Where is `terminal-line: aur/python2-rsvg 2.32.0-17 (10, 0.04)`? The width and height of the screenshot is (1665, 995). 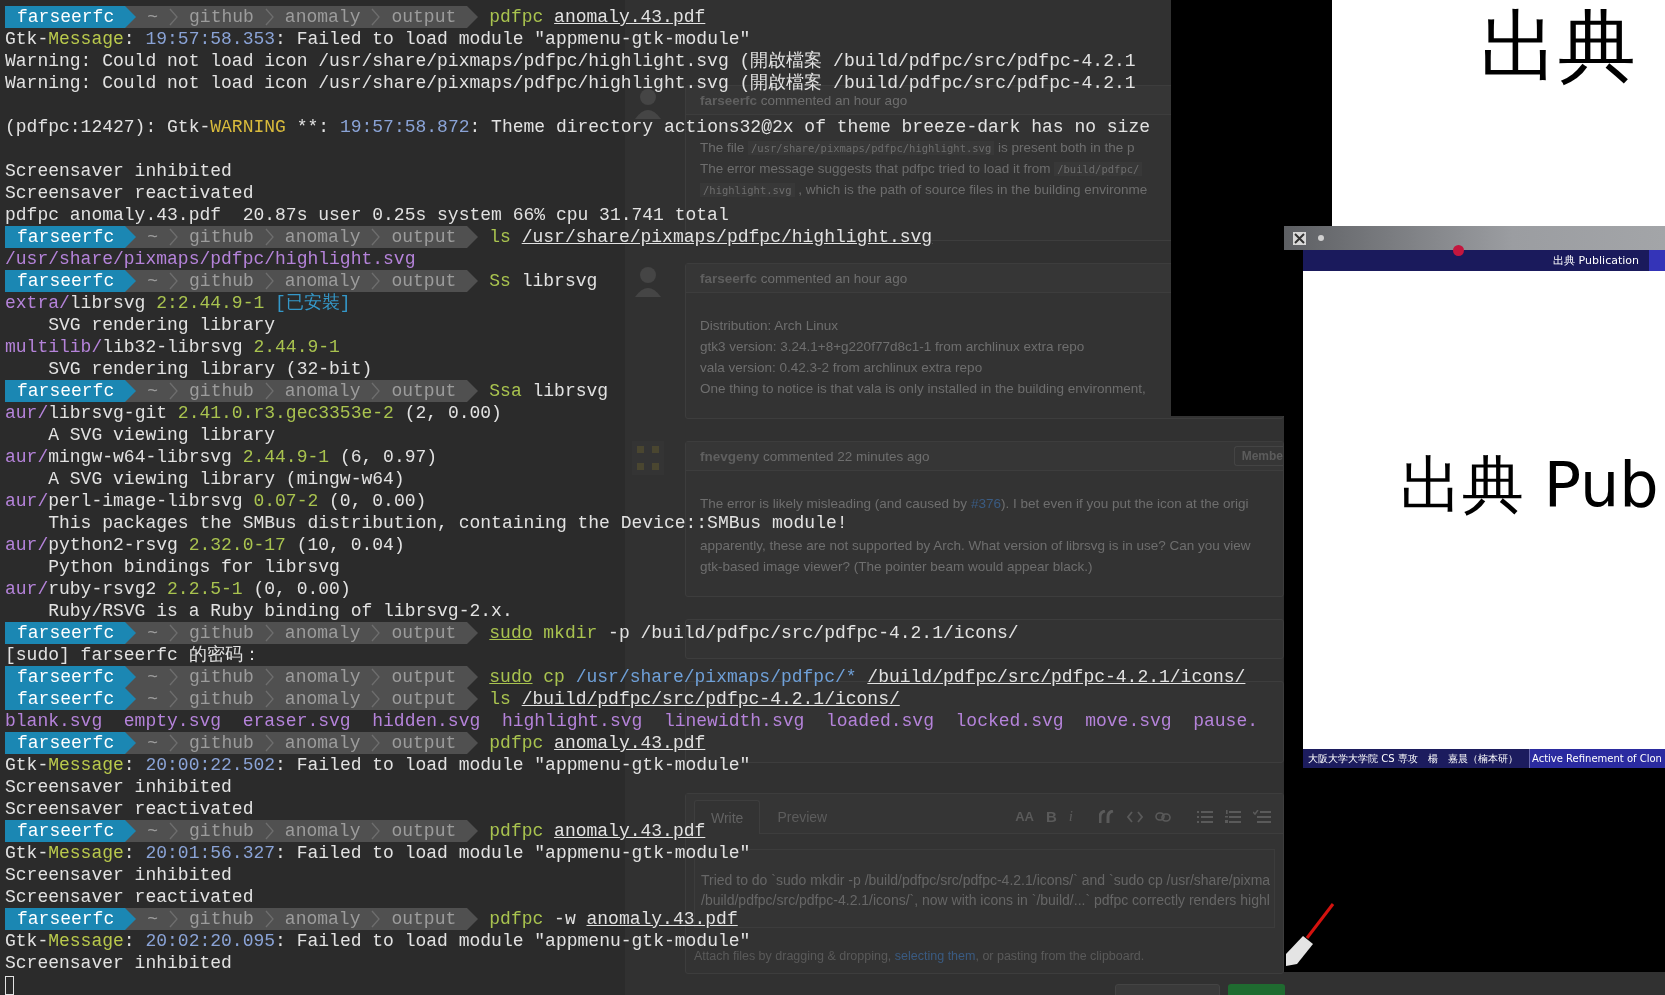 terminal-line: aur/python2-rsvg 2.32.0-17 (10, 0.04) is located at coordinates (205, 545).